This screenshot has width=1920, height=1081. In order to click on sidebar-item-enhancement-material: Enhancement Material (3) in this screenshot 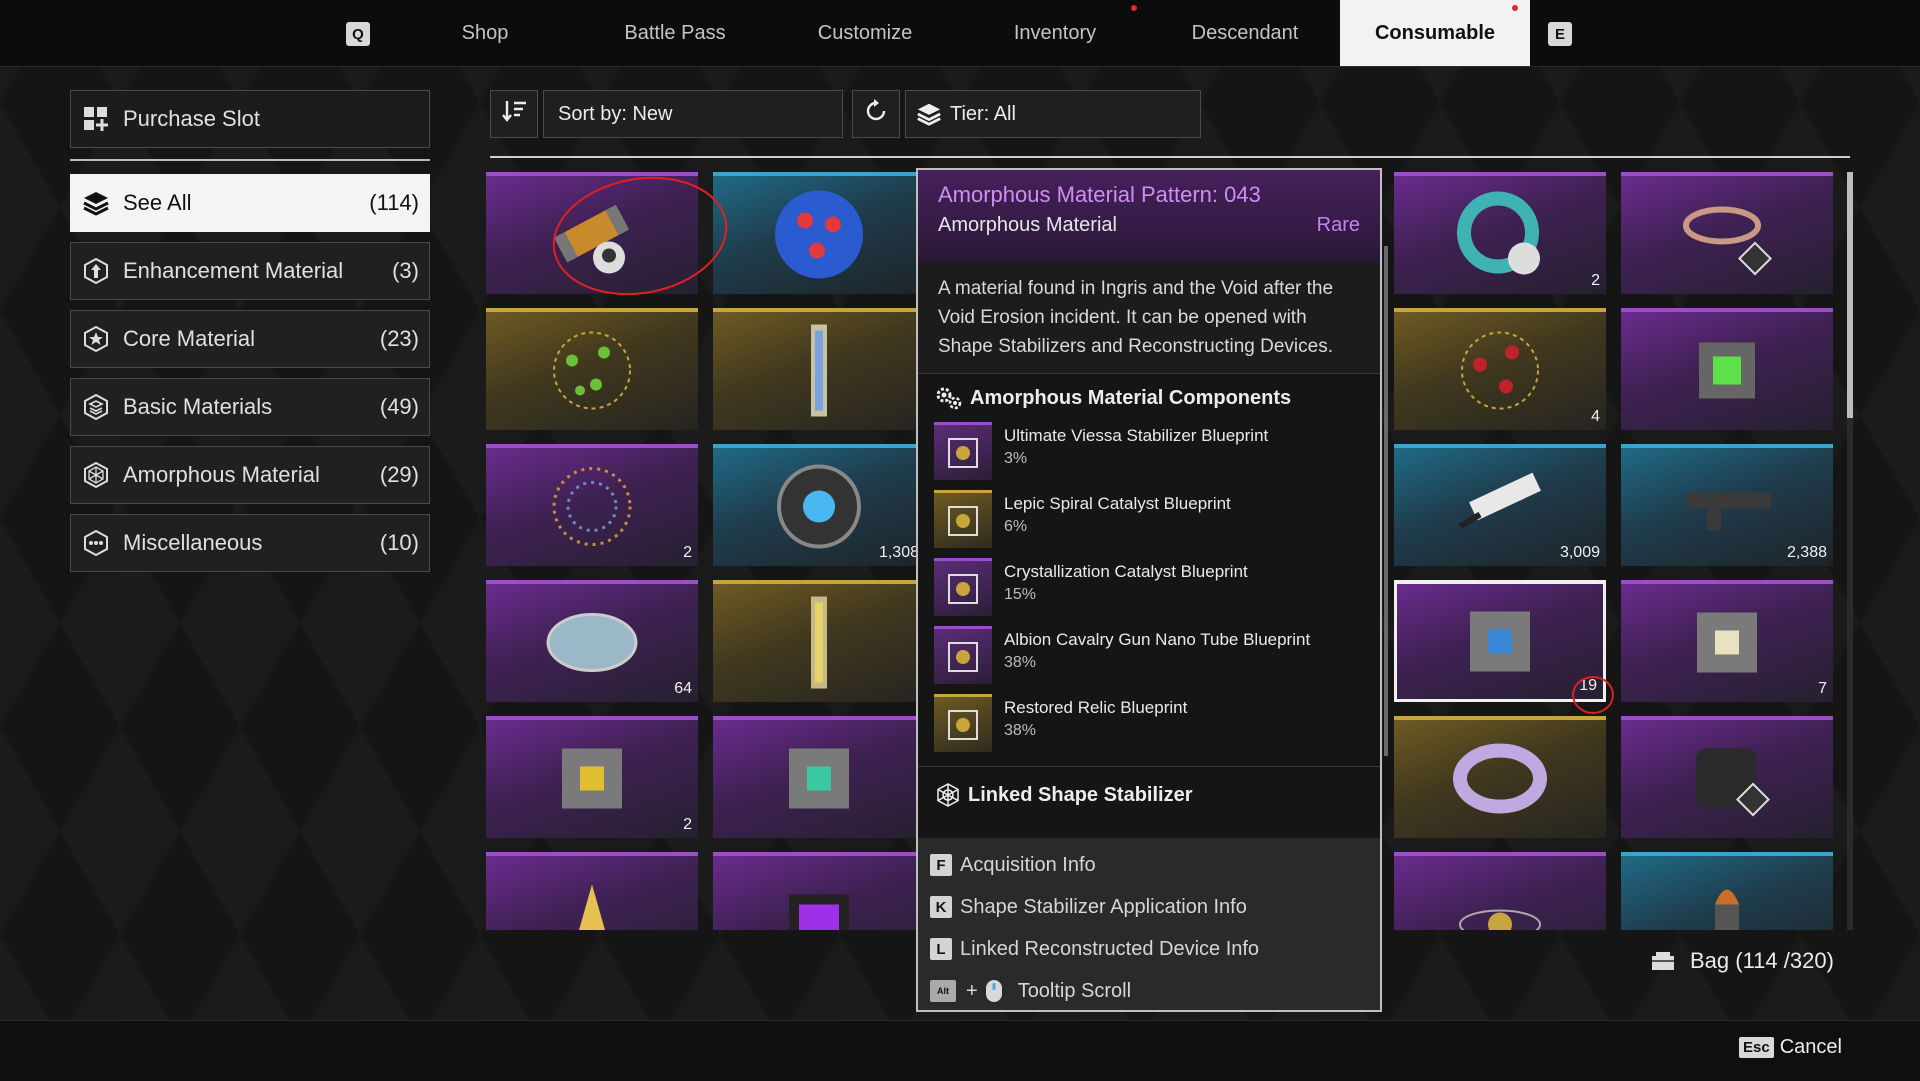, I will do `click(250, 271)`.